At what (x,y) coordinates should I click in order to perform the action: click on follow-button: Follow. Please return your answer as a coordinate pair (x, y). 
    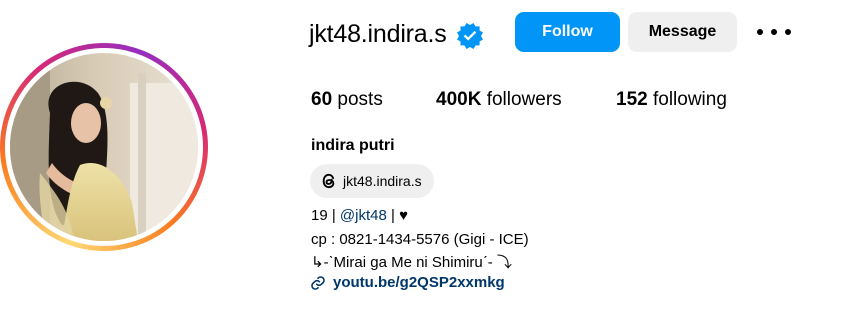
    Looking at the image, I should click on (567, 32).